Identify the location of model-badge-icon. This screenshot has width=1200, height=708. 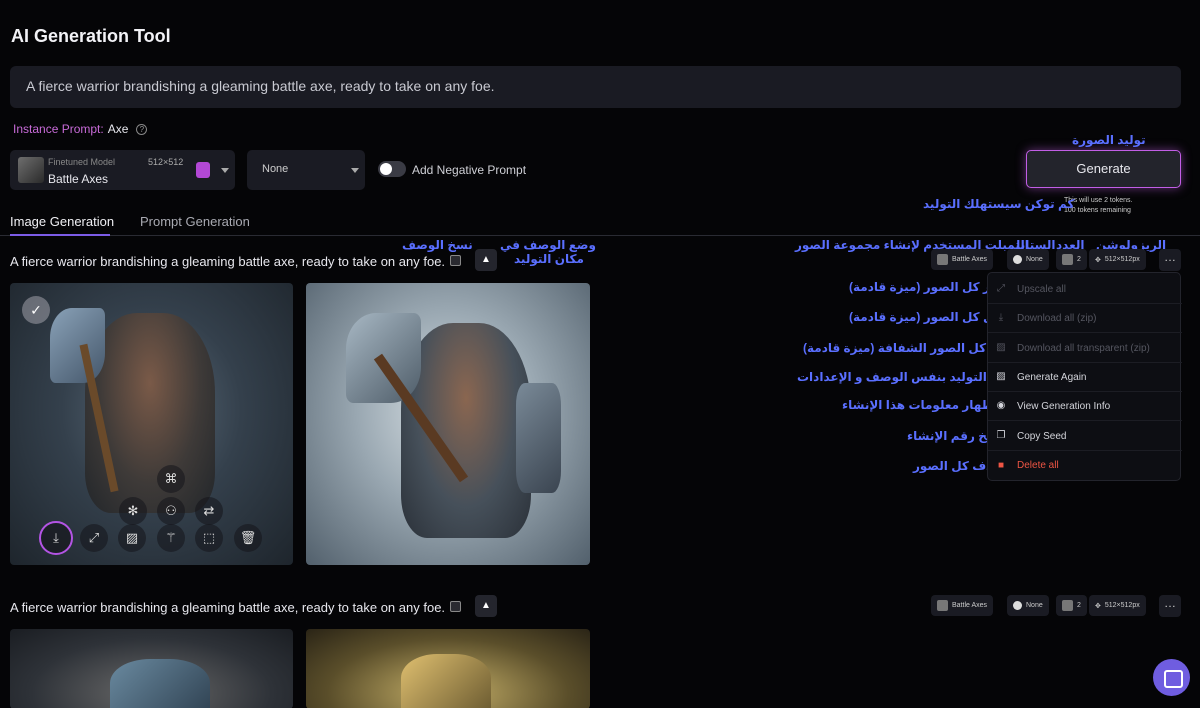
(203, 170).